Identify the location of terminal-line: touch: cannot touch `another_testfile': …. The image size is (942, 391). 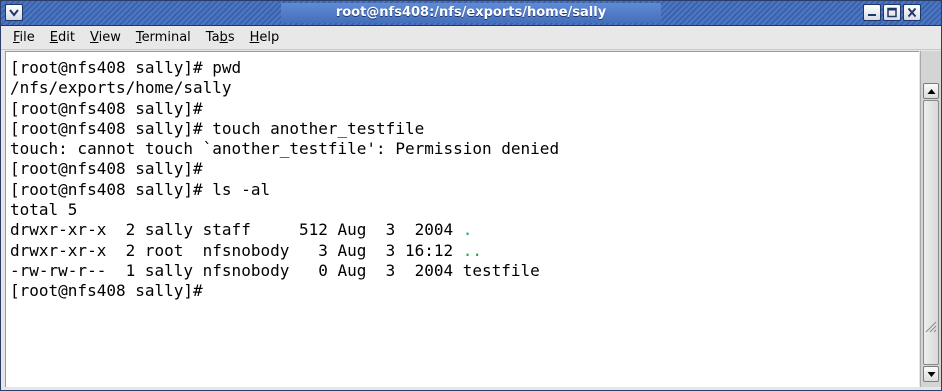
(285, 149).